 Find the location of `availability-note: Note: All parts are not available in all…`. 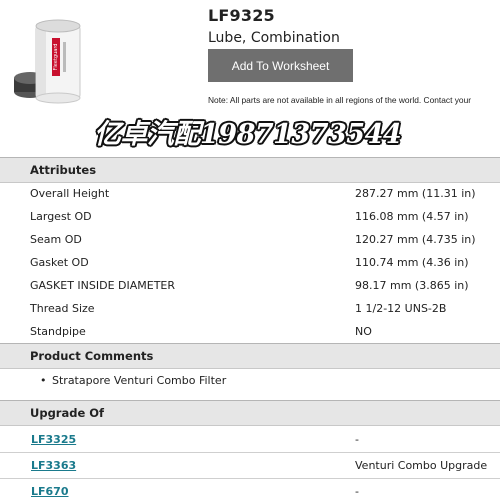

availability-note: Note: All parts are not available in all… is located at coordinates (340, 100).